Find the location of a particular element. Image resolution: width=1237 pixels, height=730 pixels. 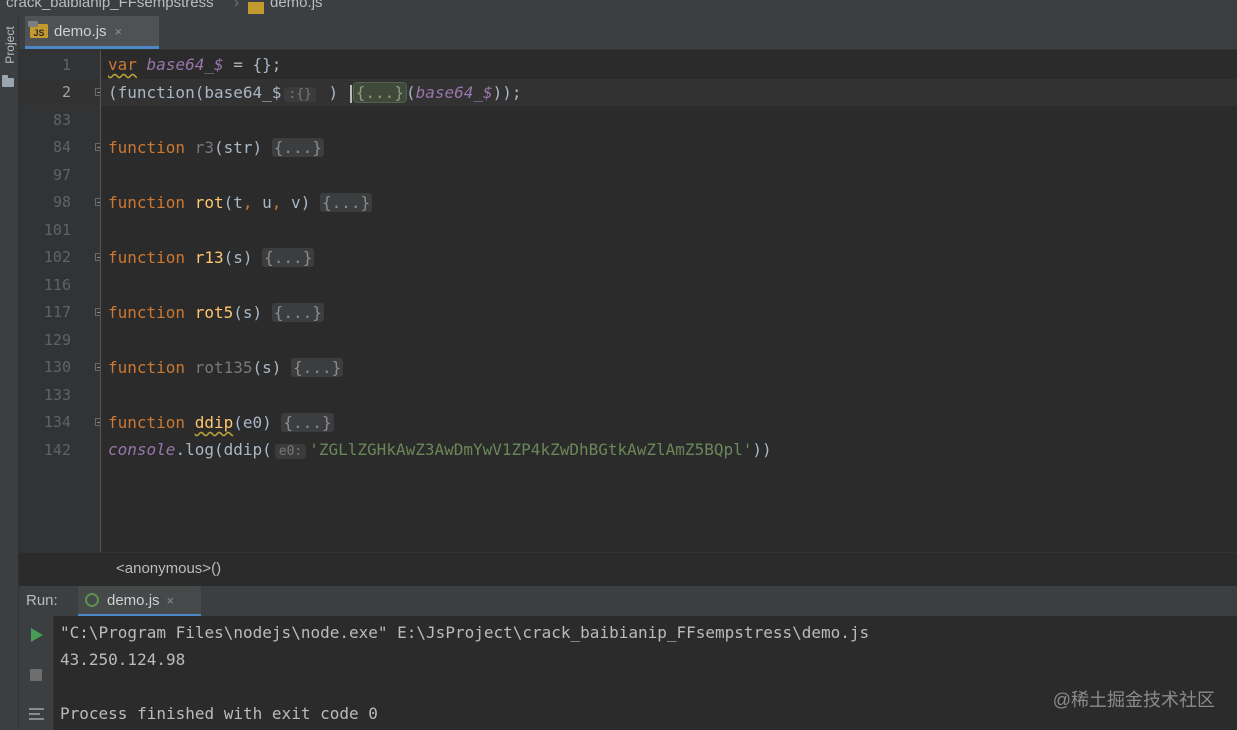

code-line-function-r3: function r3(str) {...} is located at coordinates (216, 147).